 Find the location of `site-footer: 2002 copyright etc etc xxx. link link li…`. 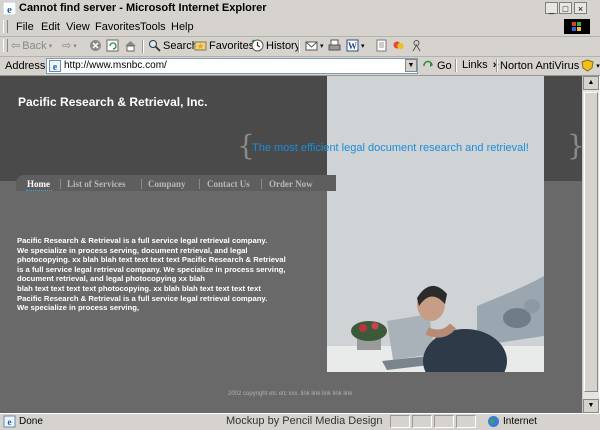

site-footer: 2002 copyright etc etc xxx. link link li… is located at coordinates (290, 394).